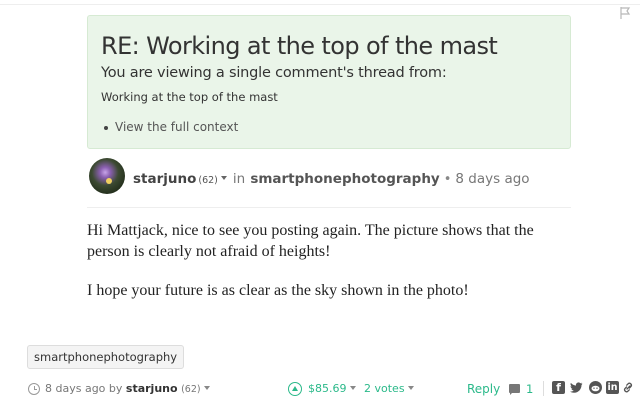 This screenshot has height=413, width=640. What do you see at coordinates (320, 2) in the screenshot?
I see `top-divider` at bounding box center [320, 2].